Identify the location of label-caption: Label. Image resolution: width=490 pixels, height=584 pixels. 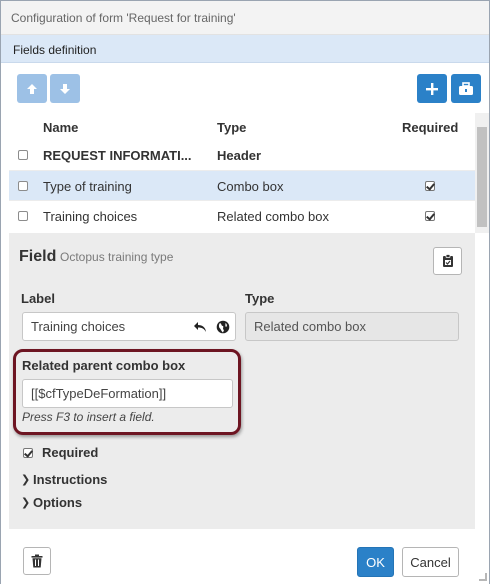
(38, 298).